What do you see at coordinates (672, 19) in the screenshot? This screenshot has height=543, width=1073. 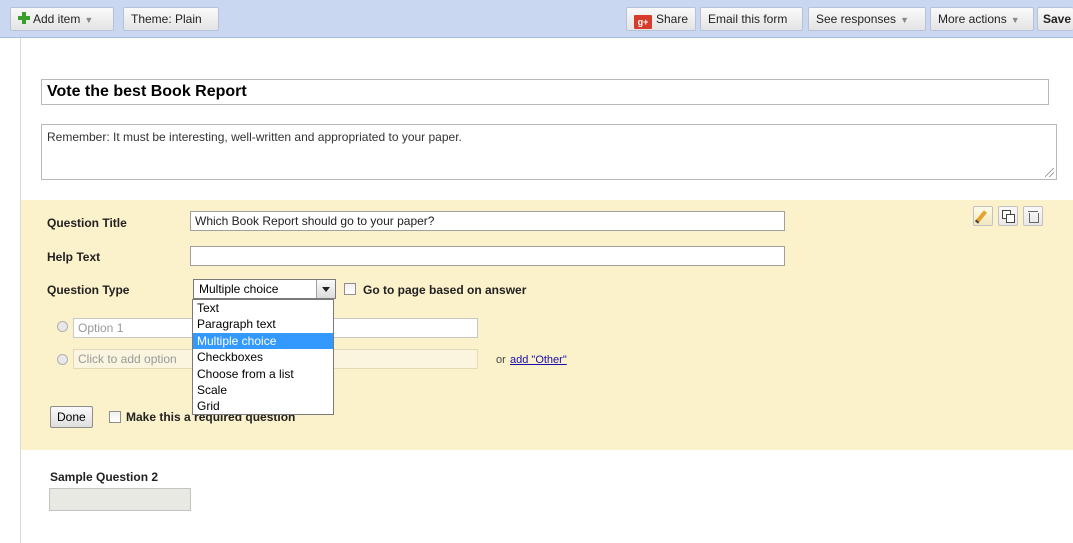 I see `share-label: Share` at bounding box center [672, 19].